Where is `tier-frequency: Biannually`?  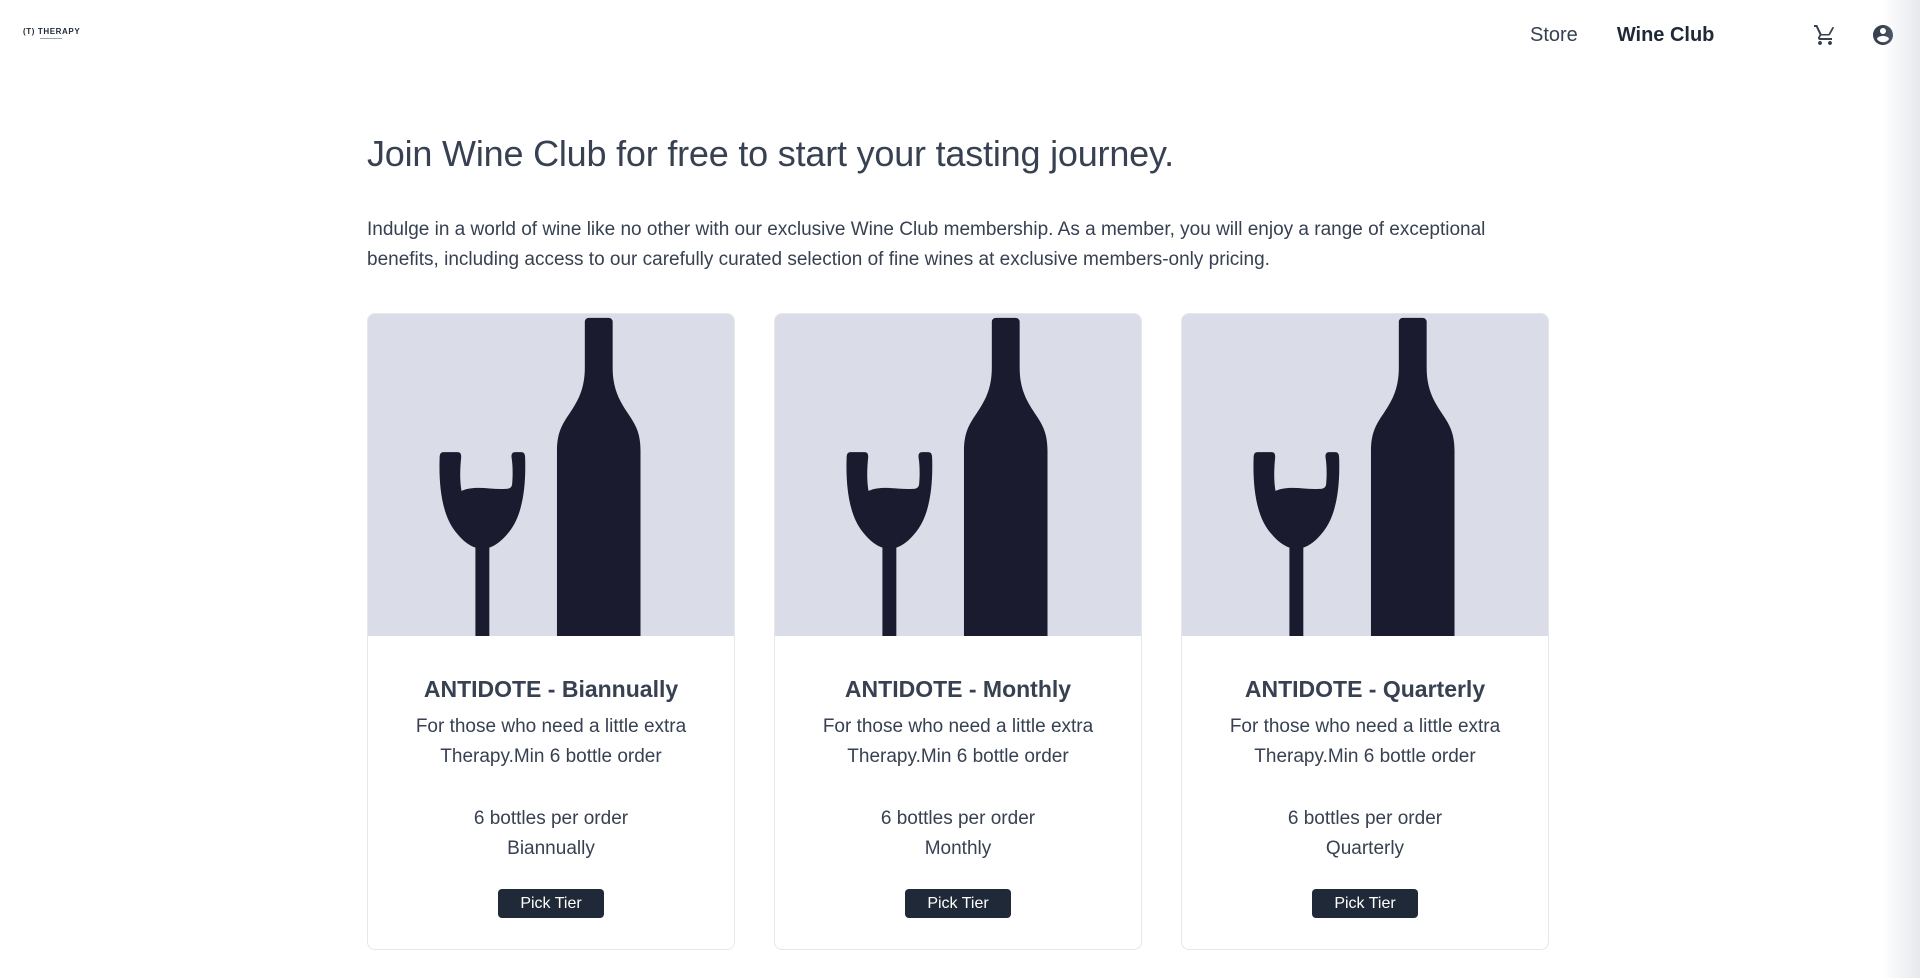 tier-frequency: Biannually is located at coordinates (551, 848).